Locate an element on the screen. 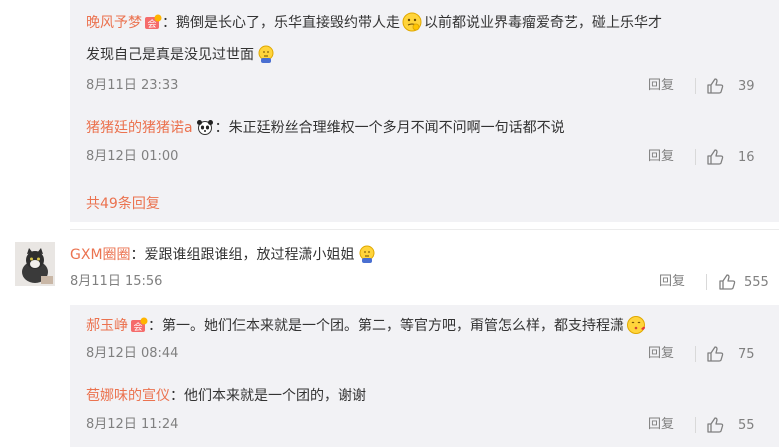 This screenshot has height=447, width=779. like-count: 39 is located at coordinates (746, 86).